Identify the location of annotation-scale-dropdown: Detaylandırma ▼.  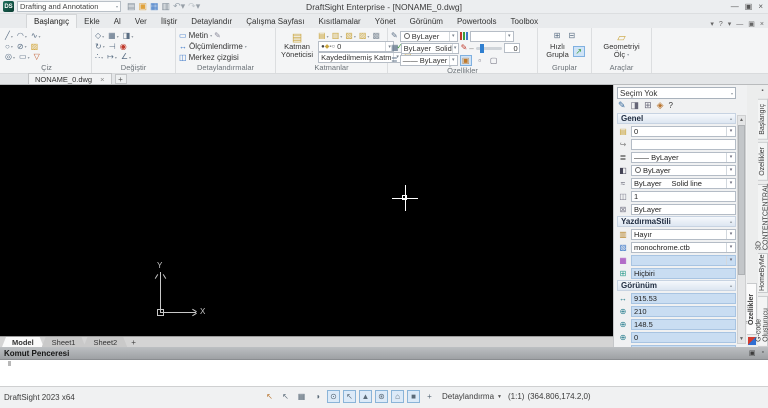
(472, 396).